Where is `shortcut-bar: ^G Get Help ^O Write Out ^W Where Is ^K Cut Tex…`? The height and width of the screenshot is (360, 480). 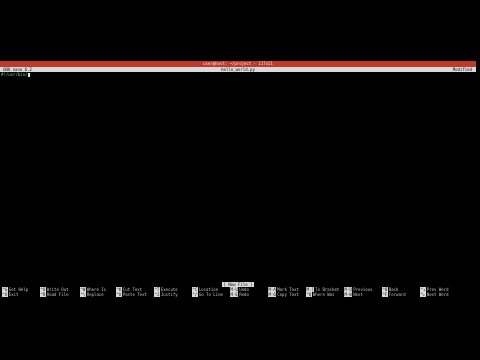
shortcut-bar: ^G Get Help ^O Write Out ^W Where Is ^K Cut Tex… is located at coordinates (238, 292).